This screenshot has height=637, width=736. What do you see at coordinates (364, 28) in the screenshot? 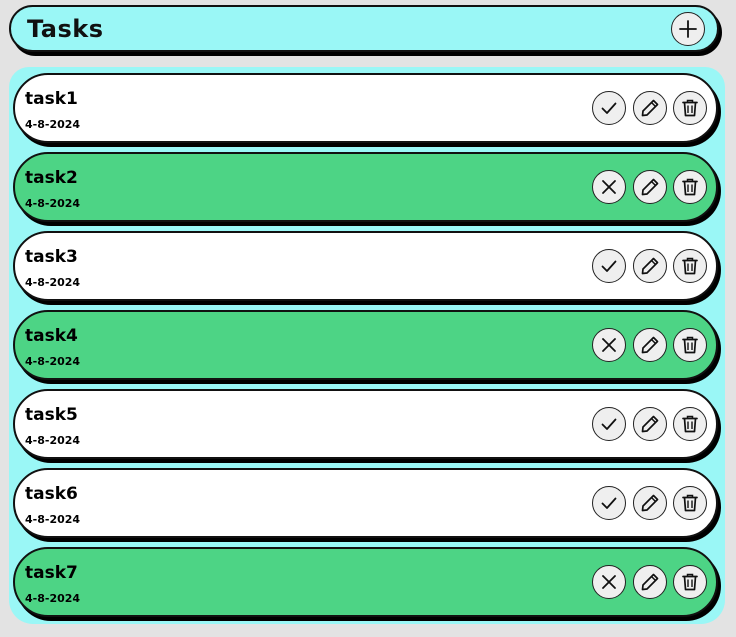
I see `app-header: Tasks` at bounding box center [364, 28].